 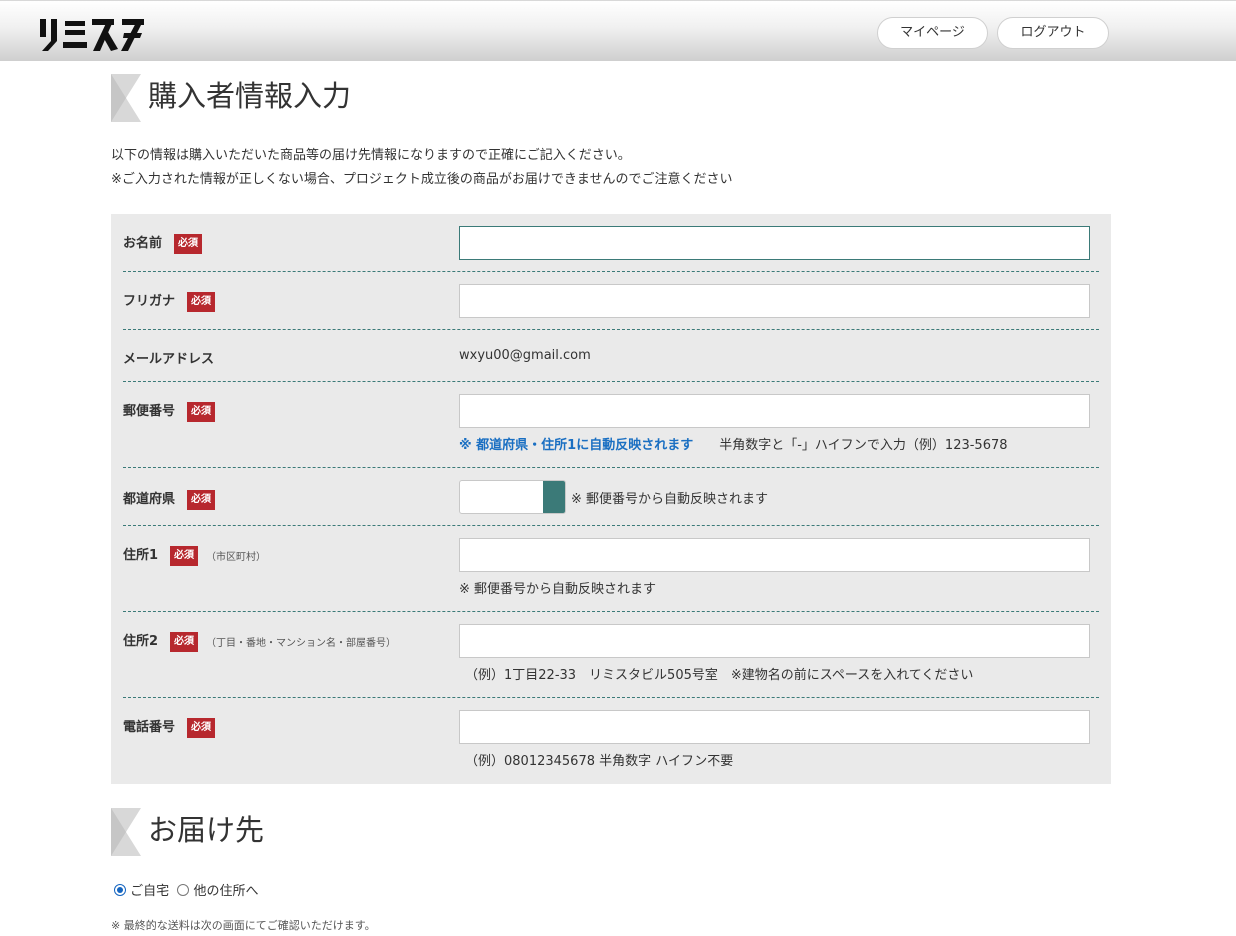 What do you see at coordinates (554, 497) in the screenshot?
I see `select-arrow-icon` at bounding box center [554, 497].